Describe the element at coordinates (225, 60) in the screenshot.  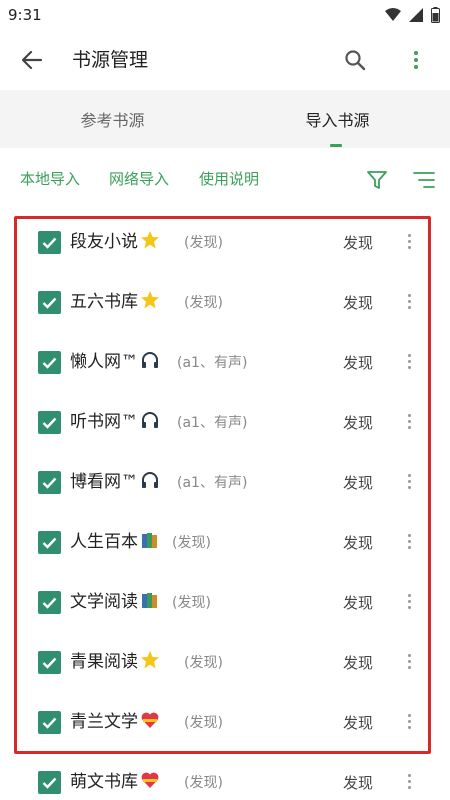
I see `app-bar: 书源管理` at that location.